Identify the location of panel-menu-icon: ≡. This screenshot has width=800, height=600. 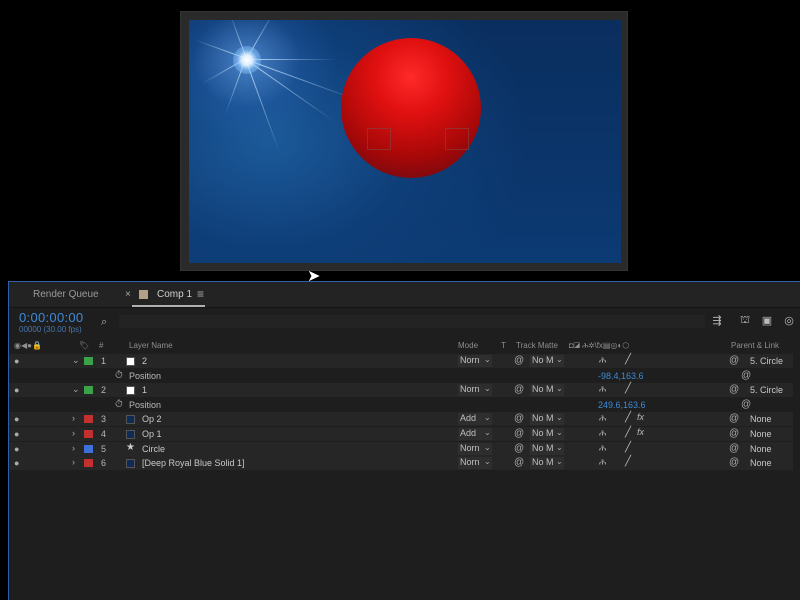
(200, 294).